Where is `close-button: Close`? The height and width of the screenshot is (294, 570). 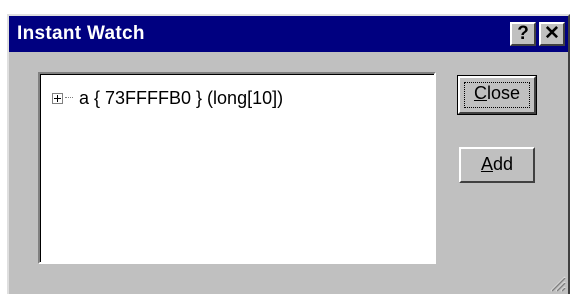 close-button: Close is located at coordinates (497, 95).